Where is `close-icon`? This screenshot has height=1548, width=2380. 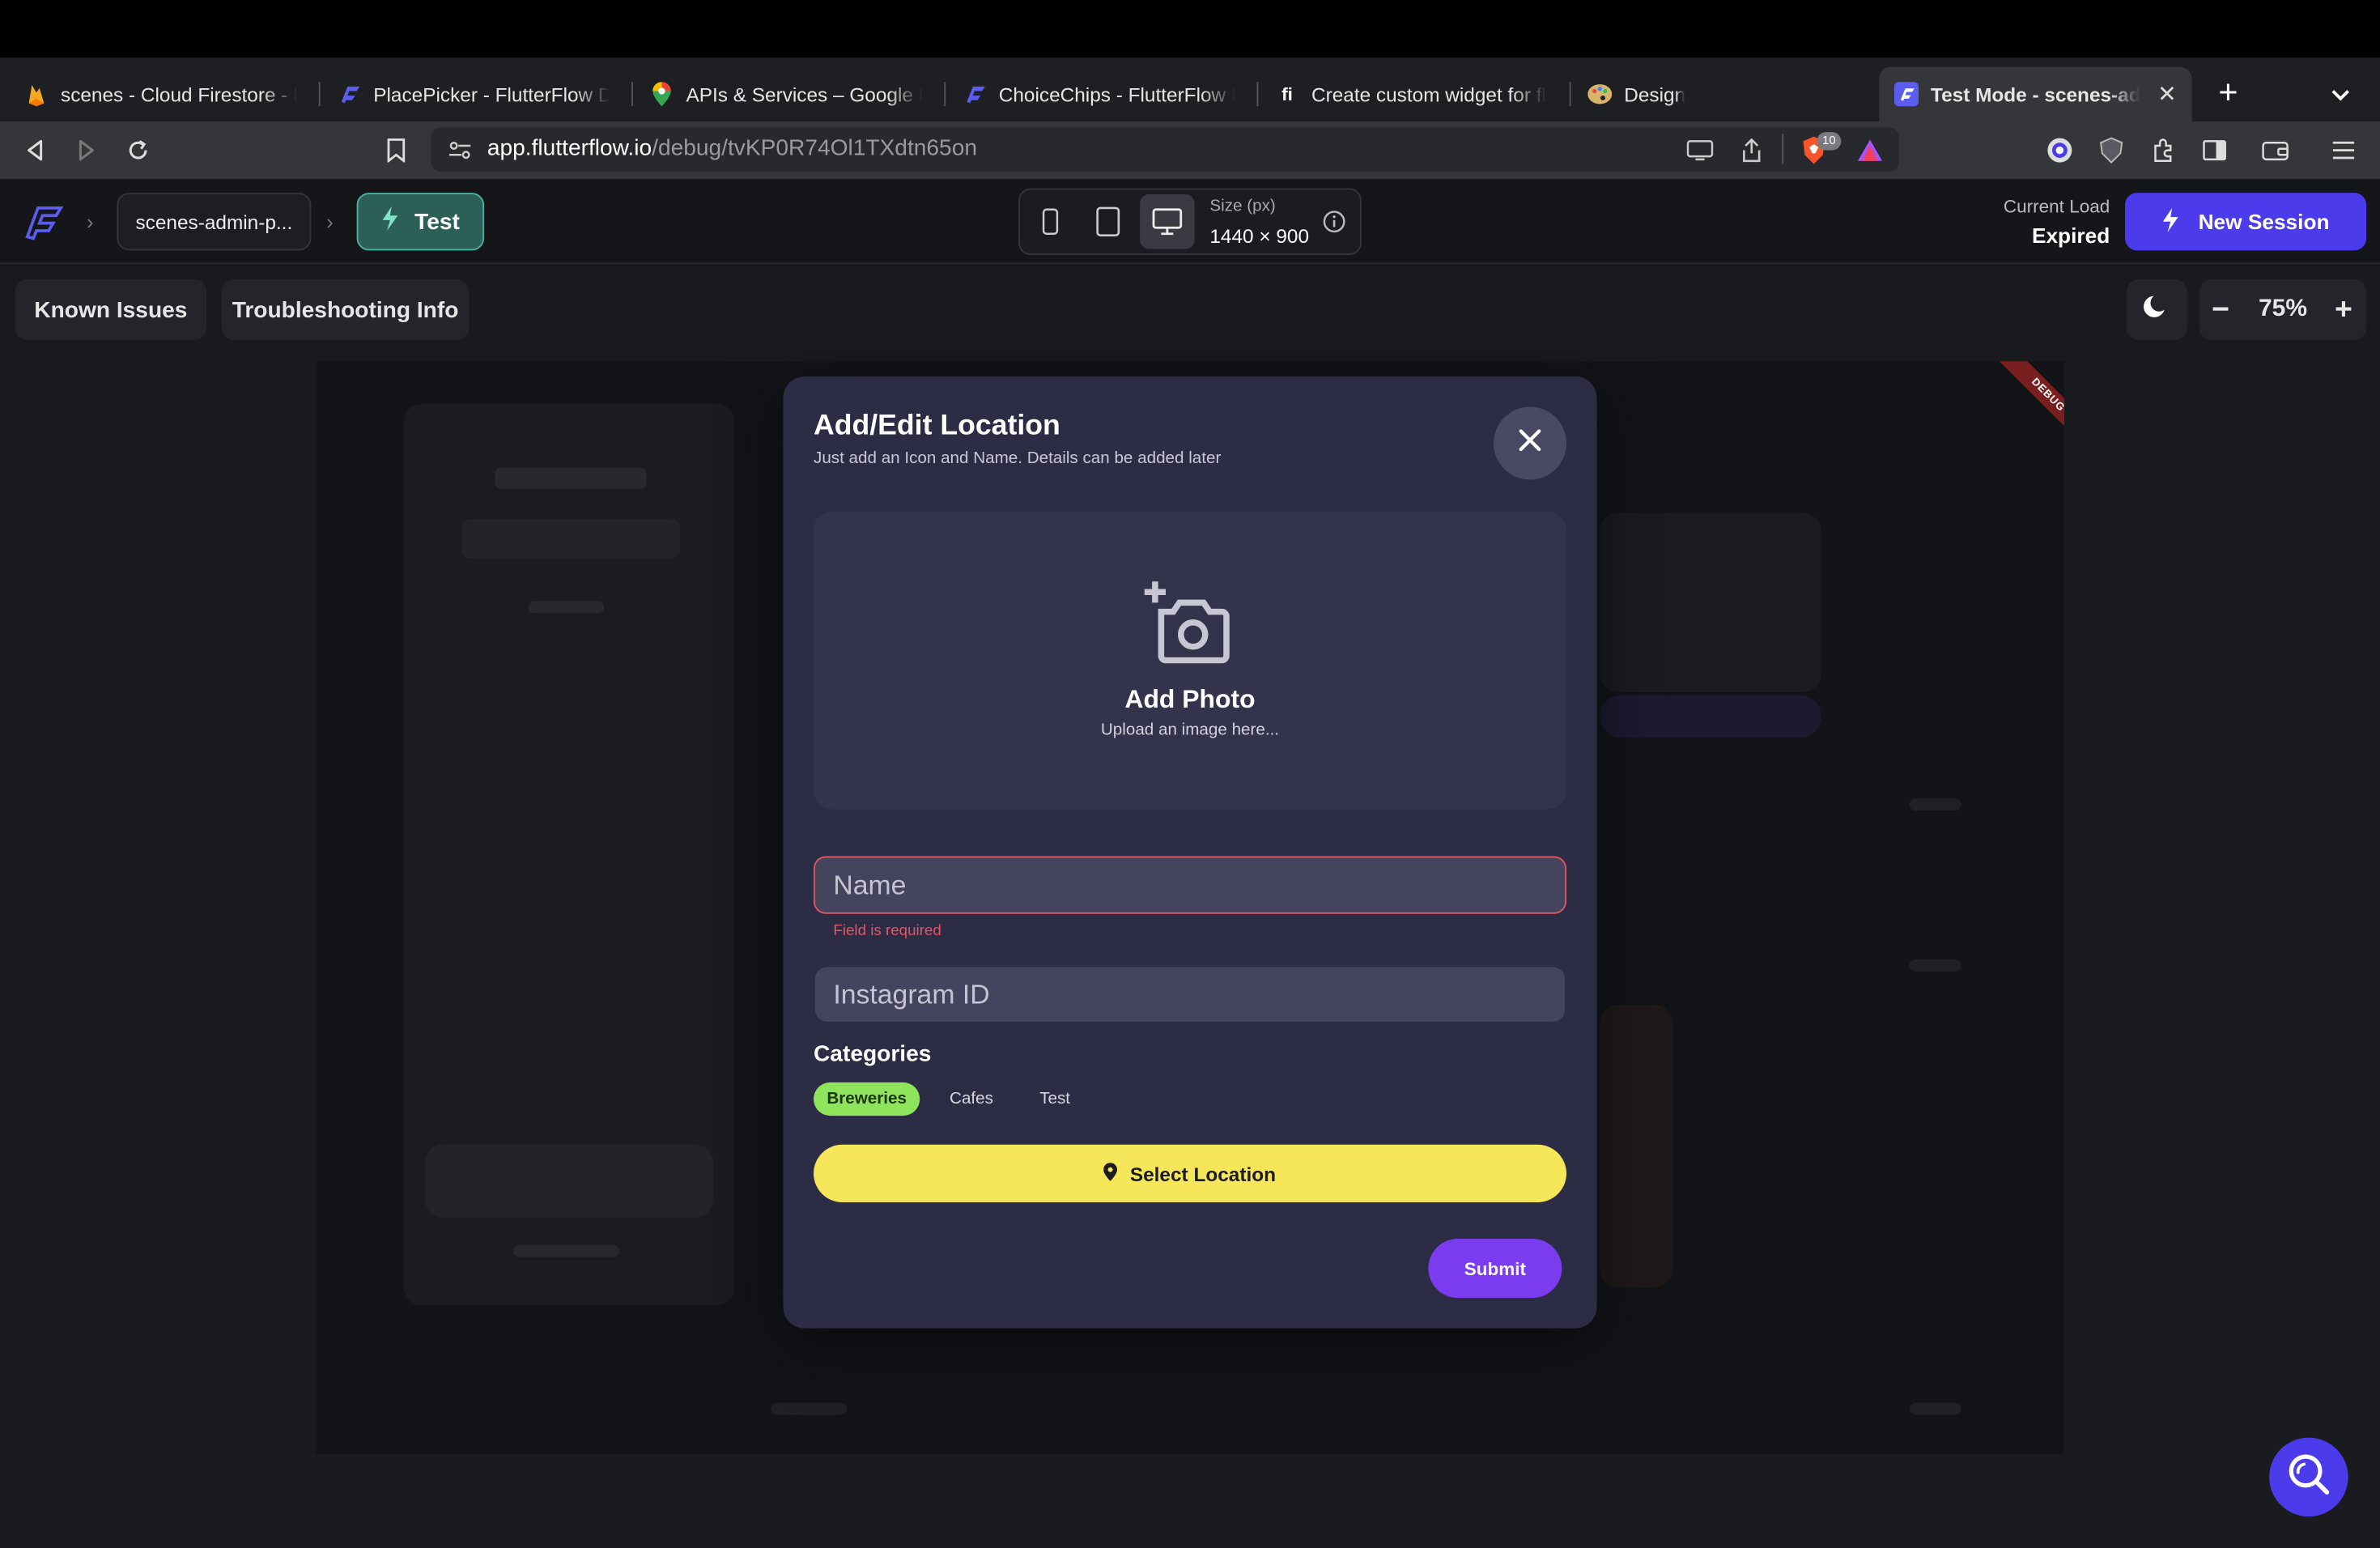
close-icon is located at coordinates (1530, 443).